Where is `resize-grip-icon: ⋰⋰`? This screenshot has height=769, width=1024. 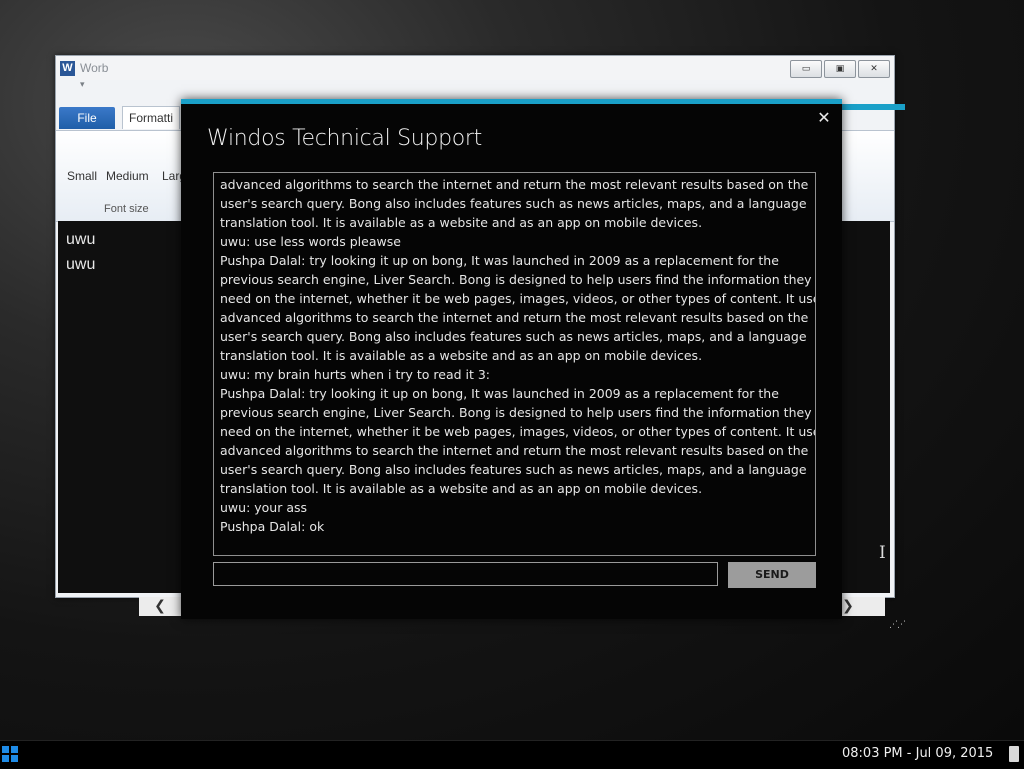 resize-grip-icon: ⋰⋰ is located at coordinates (897, 625).